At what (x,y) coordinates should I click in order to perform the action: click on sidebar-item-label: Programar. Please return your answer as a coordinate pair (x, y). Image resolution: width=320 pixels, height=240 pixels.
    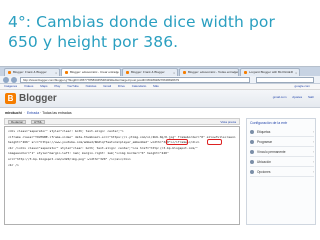
    Looking at the image, I should click on (265, 142).